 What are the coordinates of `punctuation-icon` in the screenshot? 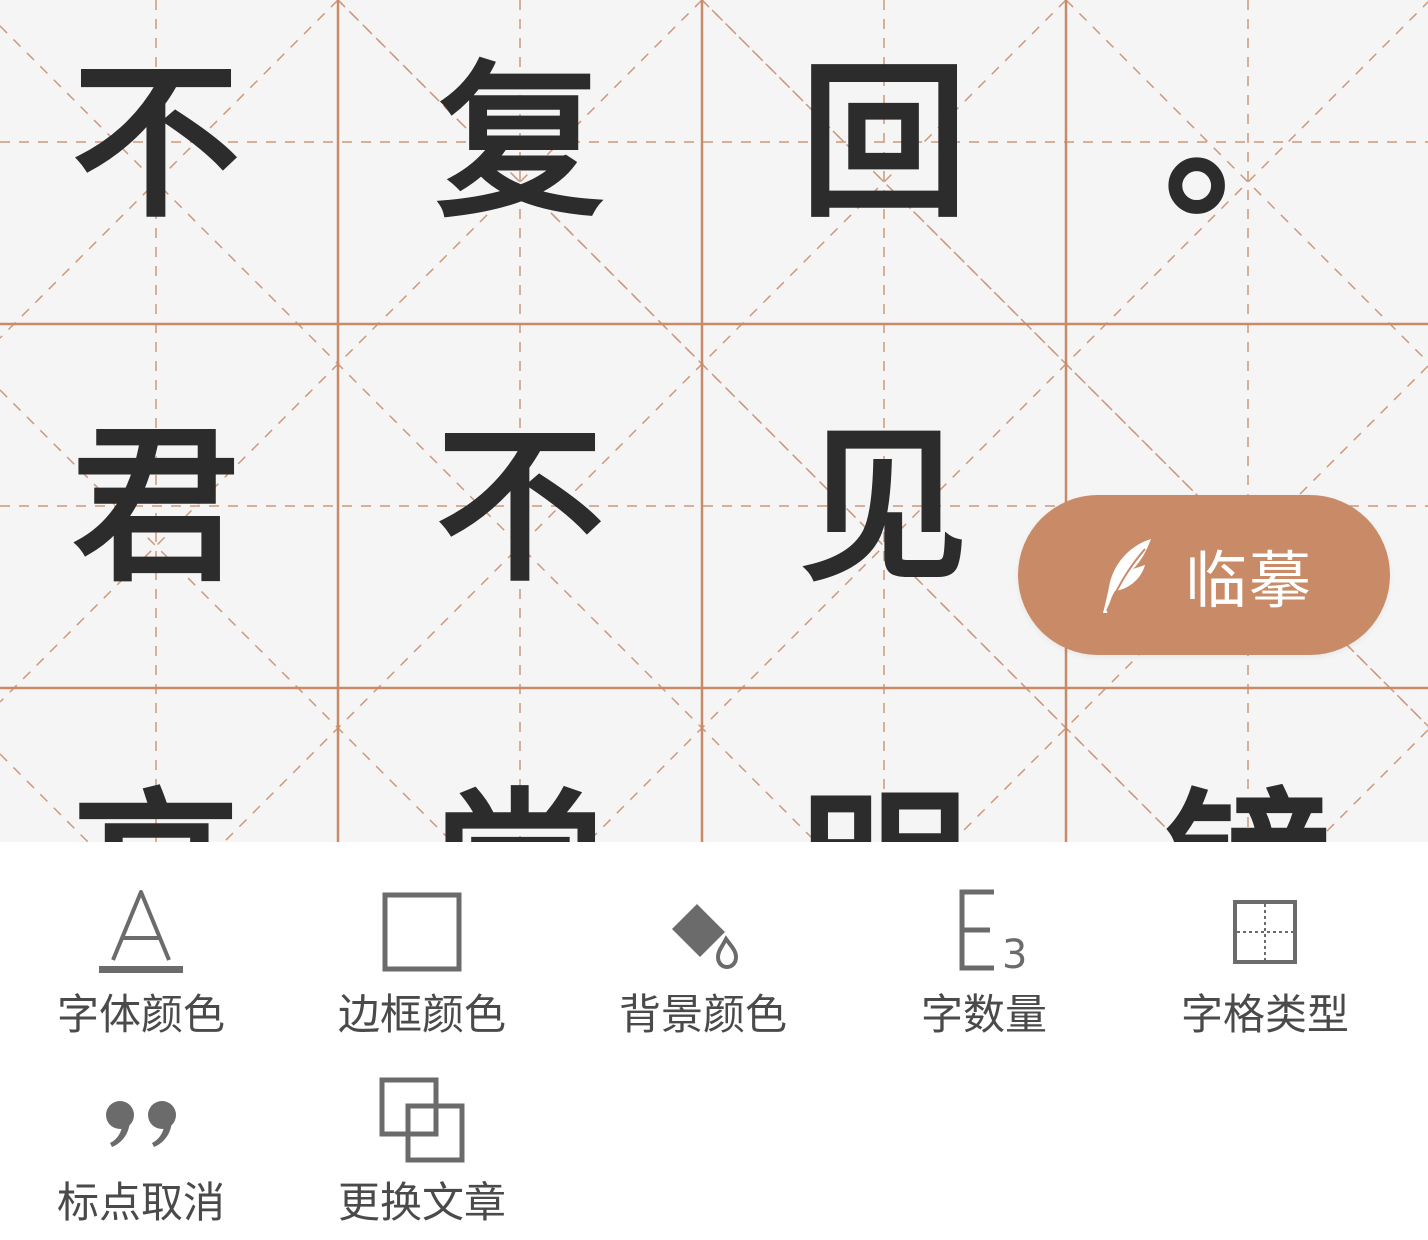 It's located at (141, 1120).